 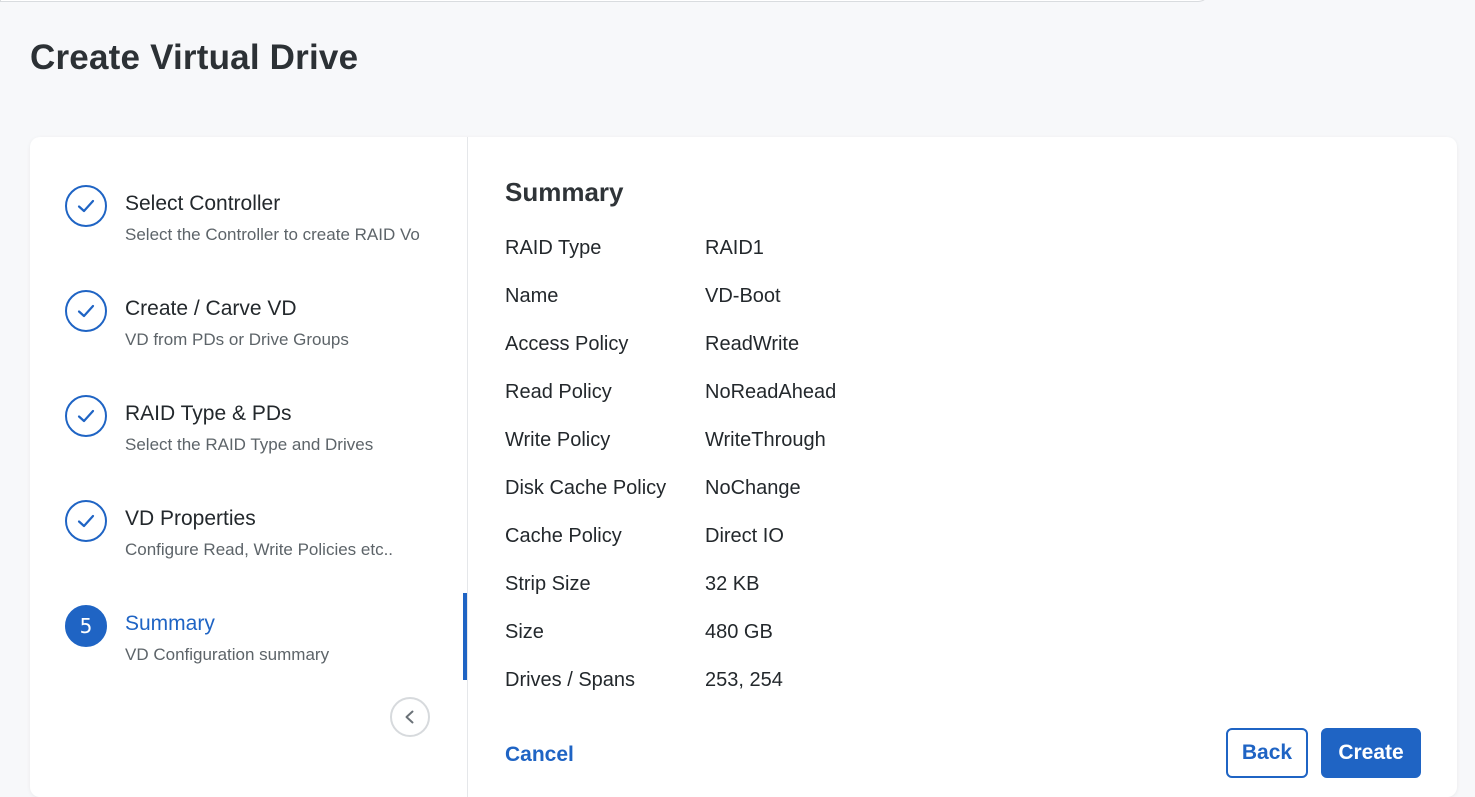 What do you see at coordinates (1267, 753) in the screenshot?
I see `back-button: Back` at bounding box center [1267, 753].